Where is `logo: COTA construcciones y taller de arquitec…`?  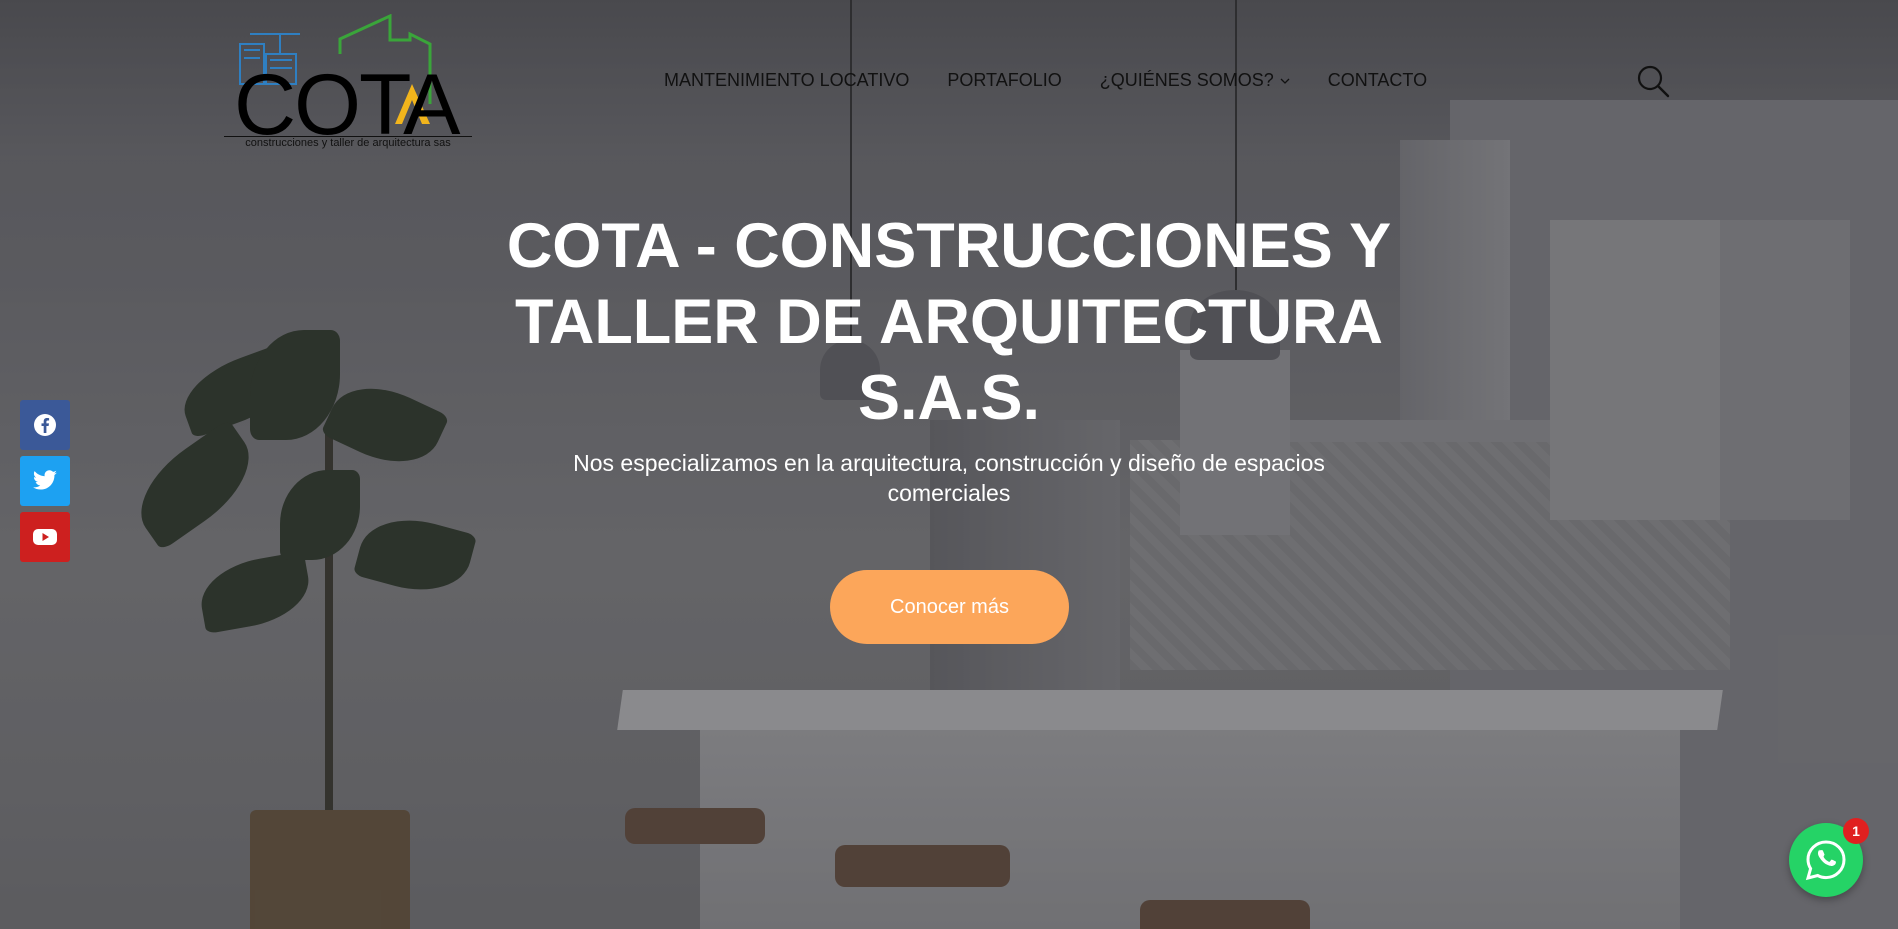 logo: COTA construcciones y taller de arquitec… is located at coordinates (348, 83).